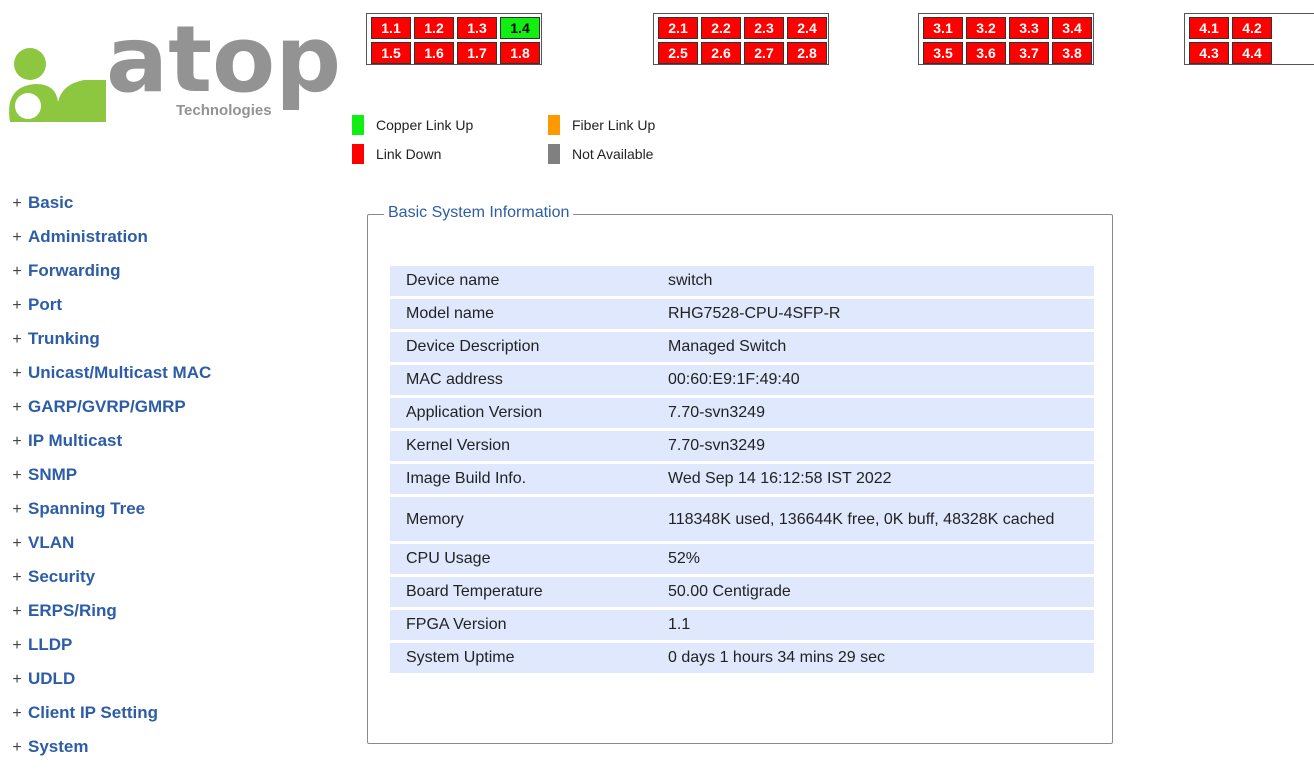  Describe the element at coordinates (75, 440) in the screenshot. I see `sidebar-item-label: IP Multicast` at that location.